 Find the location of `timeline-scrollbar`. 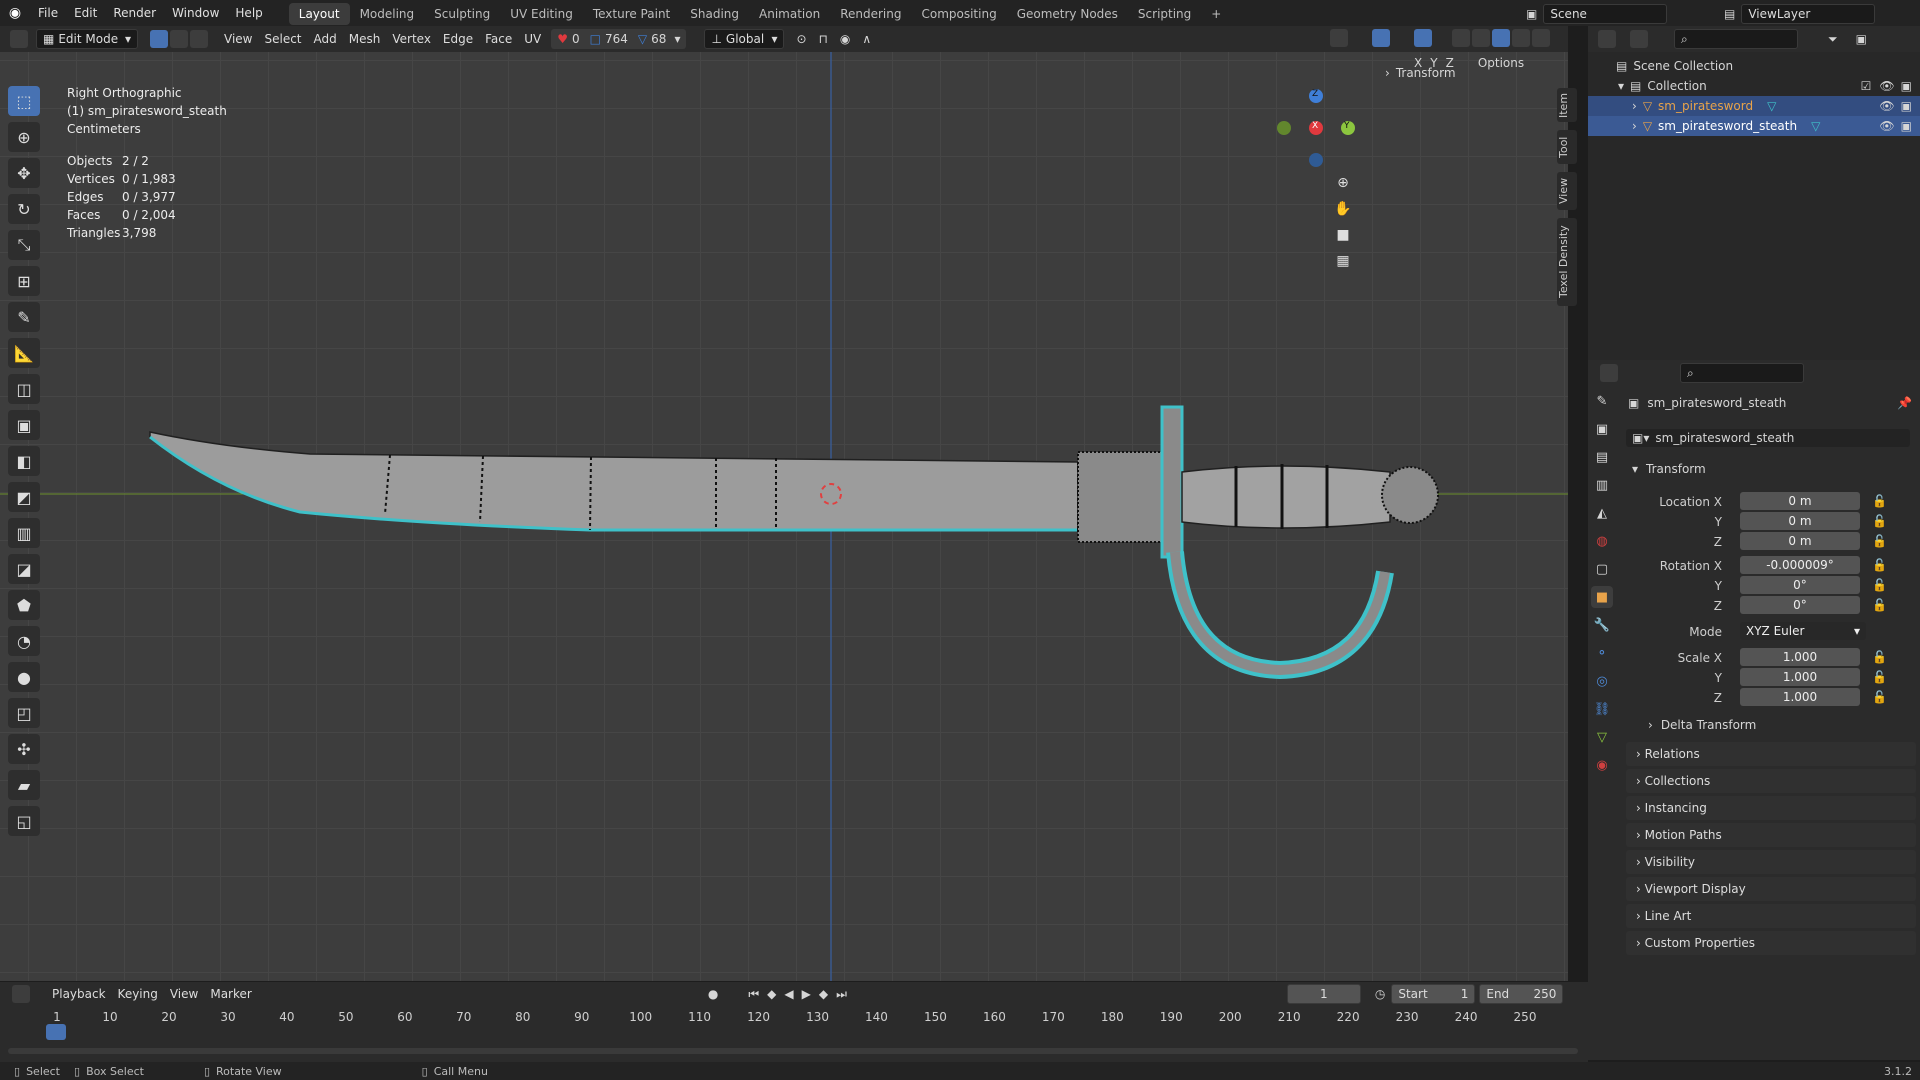

timeline-scrollbar is located at coordinates (793, 1051).